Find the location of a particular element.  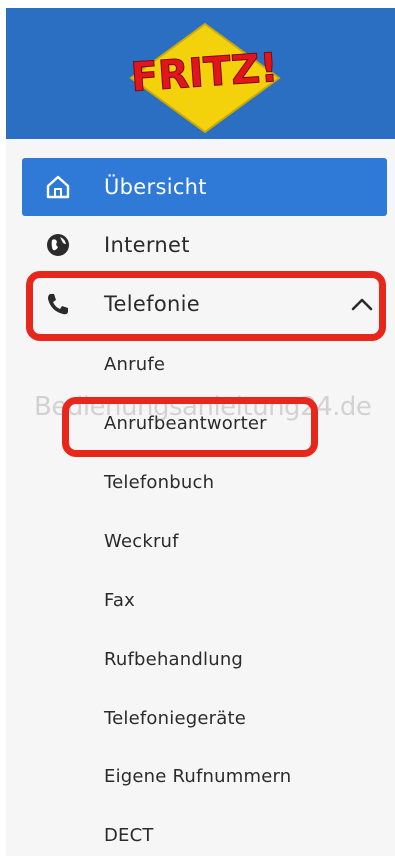

subnav-item-rufbehandlung: Rufbehandlung is located at coordinates (173, 660).